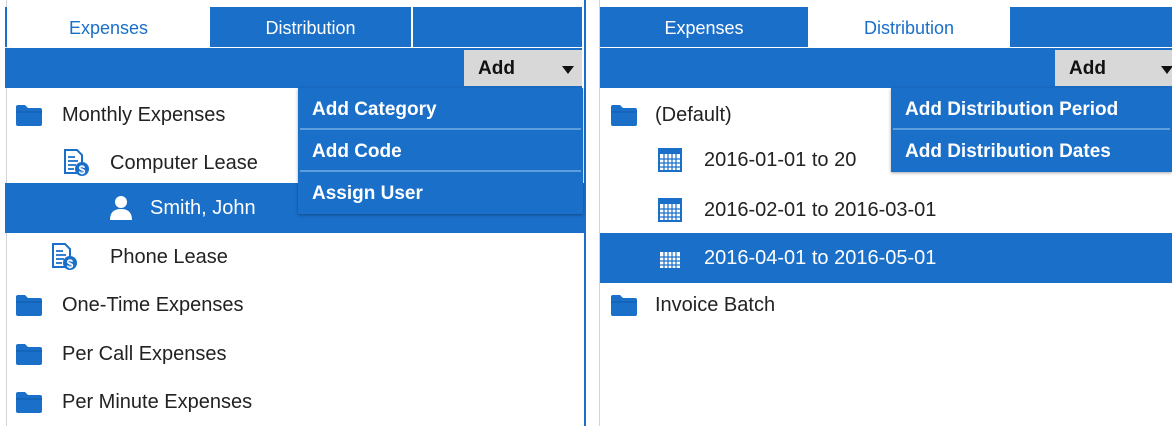  Describe the element at coordinates (1031, 152) in the screenshot. I see `menu-item-add-distribution-dates: Add Distribution Dates` at that location.